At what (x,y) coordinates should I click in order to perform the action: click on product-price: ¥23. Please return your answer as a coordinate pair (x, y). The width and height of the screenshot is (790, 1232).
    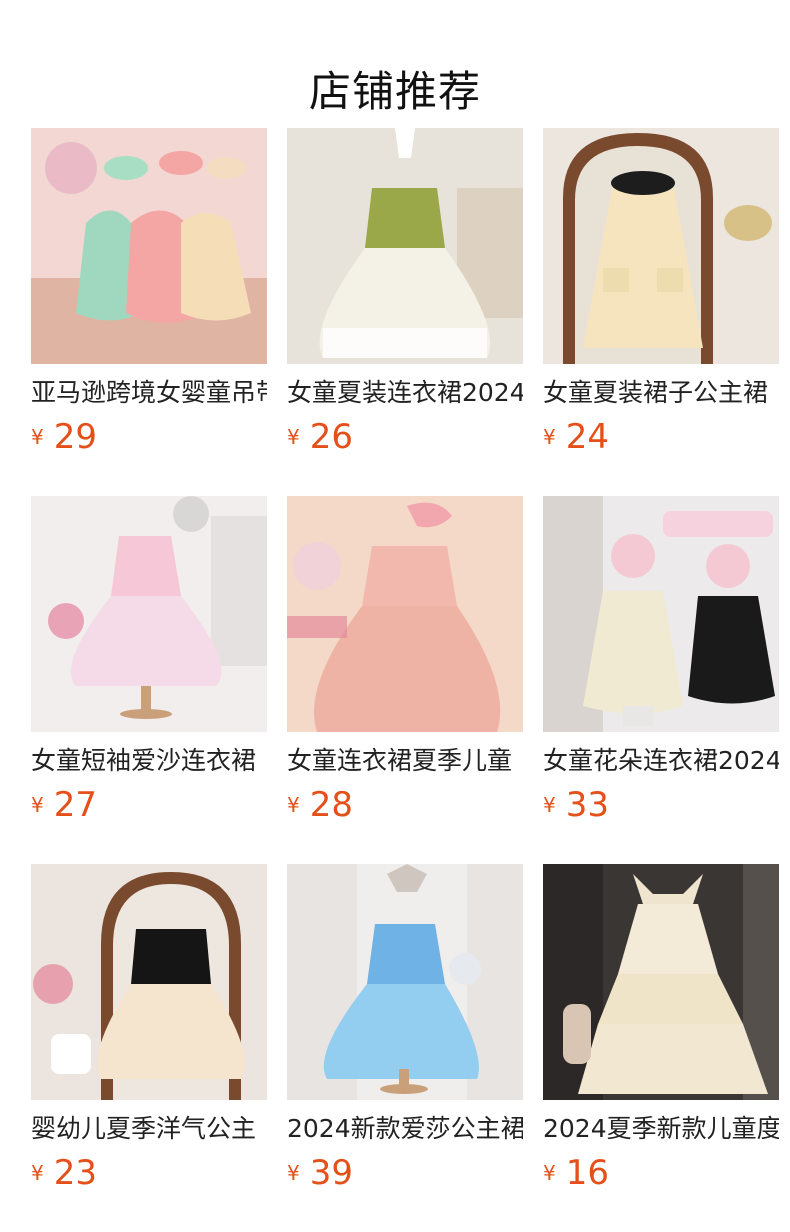
    Looking at the image, I should click on (64, 1173).